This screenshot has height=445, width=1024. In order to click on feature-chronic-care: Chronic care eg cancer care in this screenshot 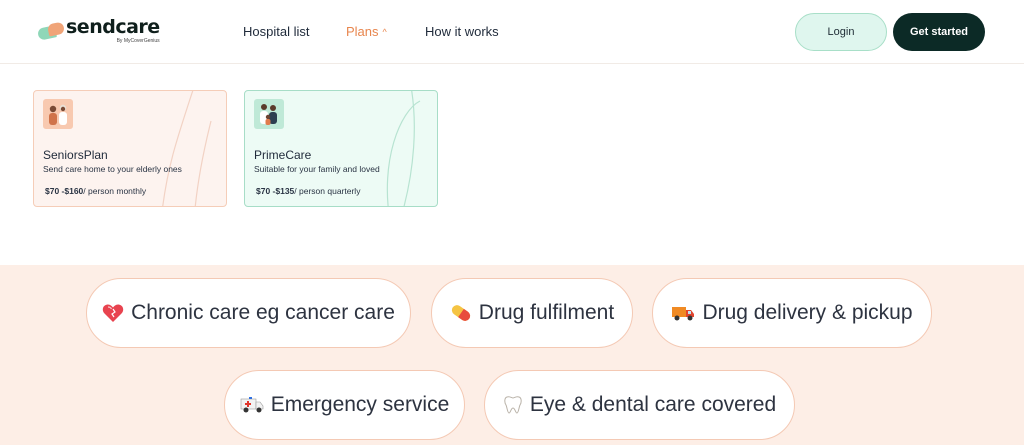, I will do `click(248, 313)`.